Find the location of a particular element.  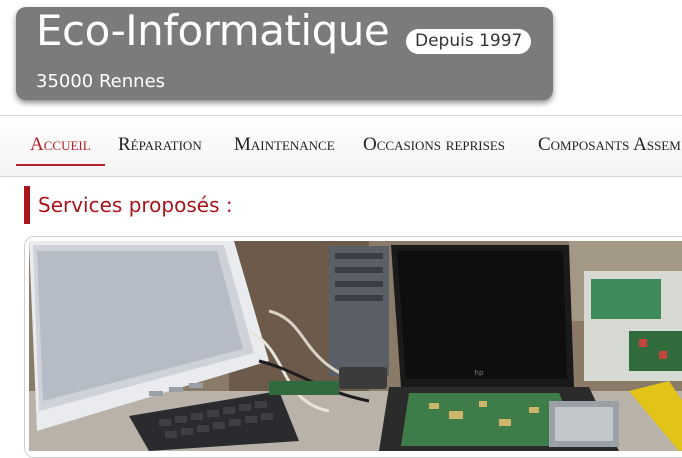

since-badge: Depuis 1997 is located at coordinates (469, 41).